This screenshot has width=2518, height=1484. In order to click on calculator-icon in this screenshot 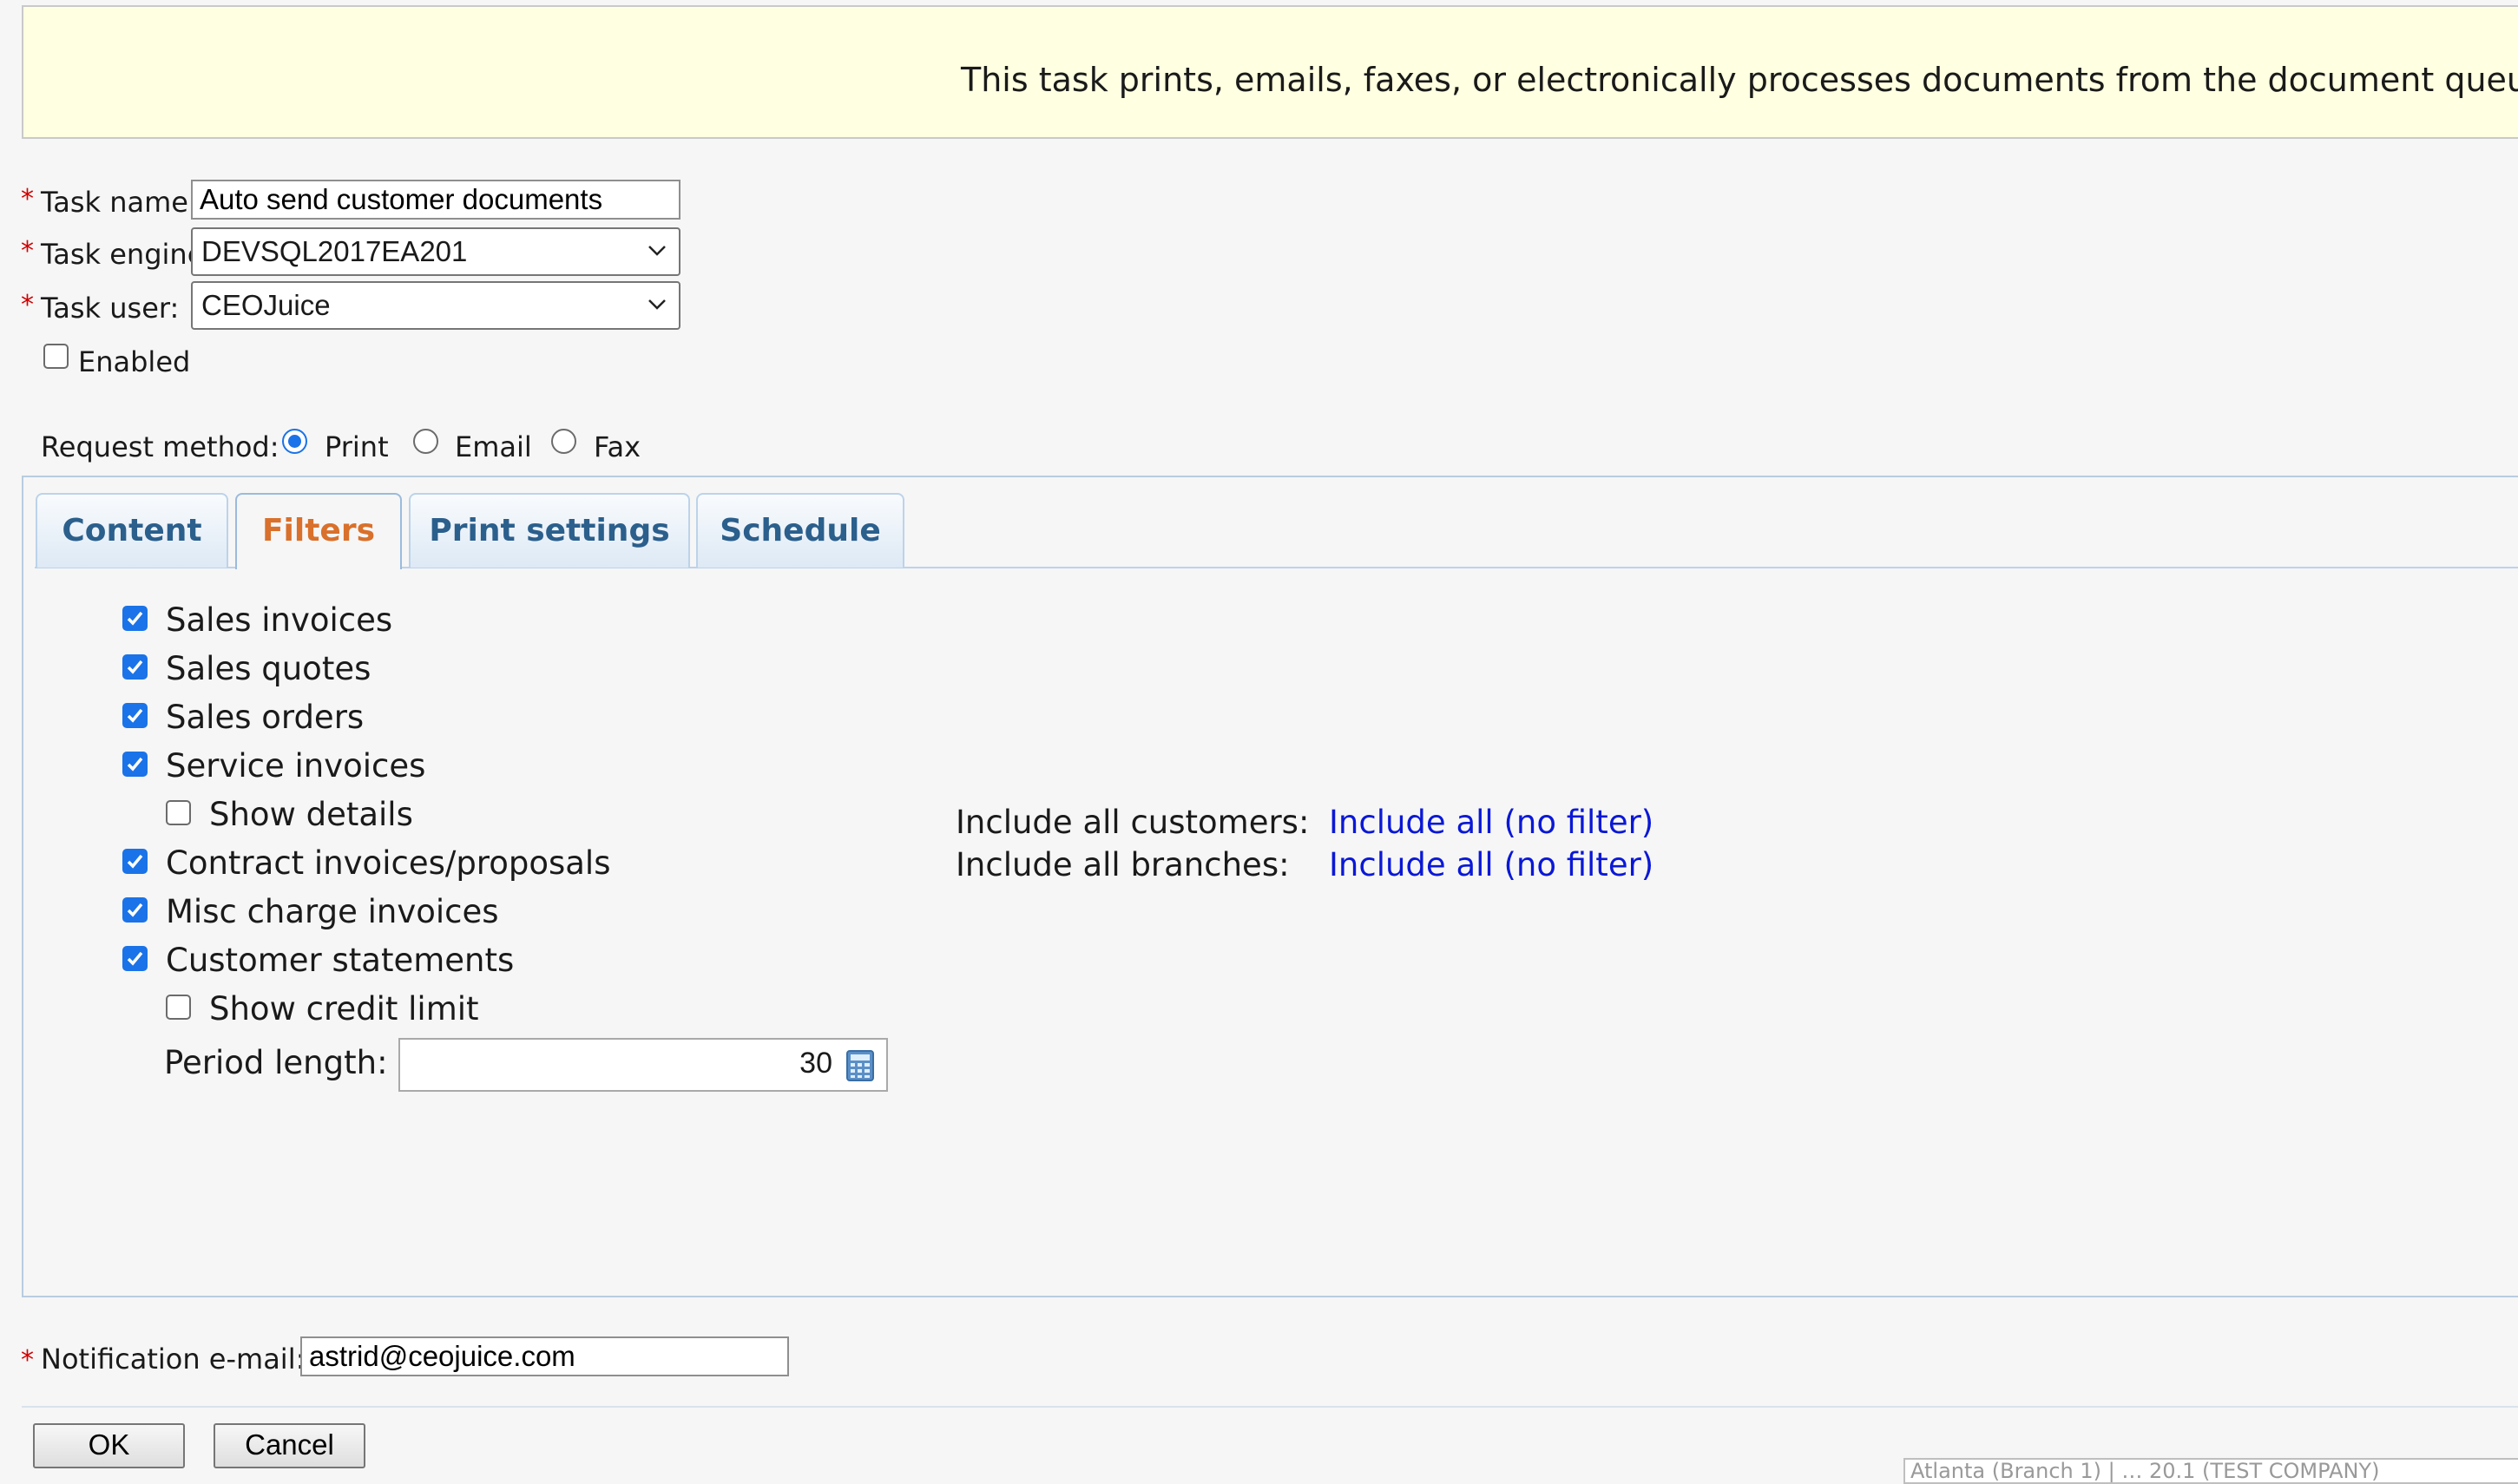, I will do `click(860, 1065)`.